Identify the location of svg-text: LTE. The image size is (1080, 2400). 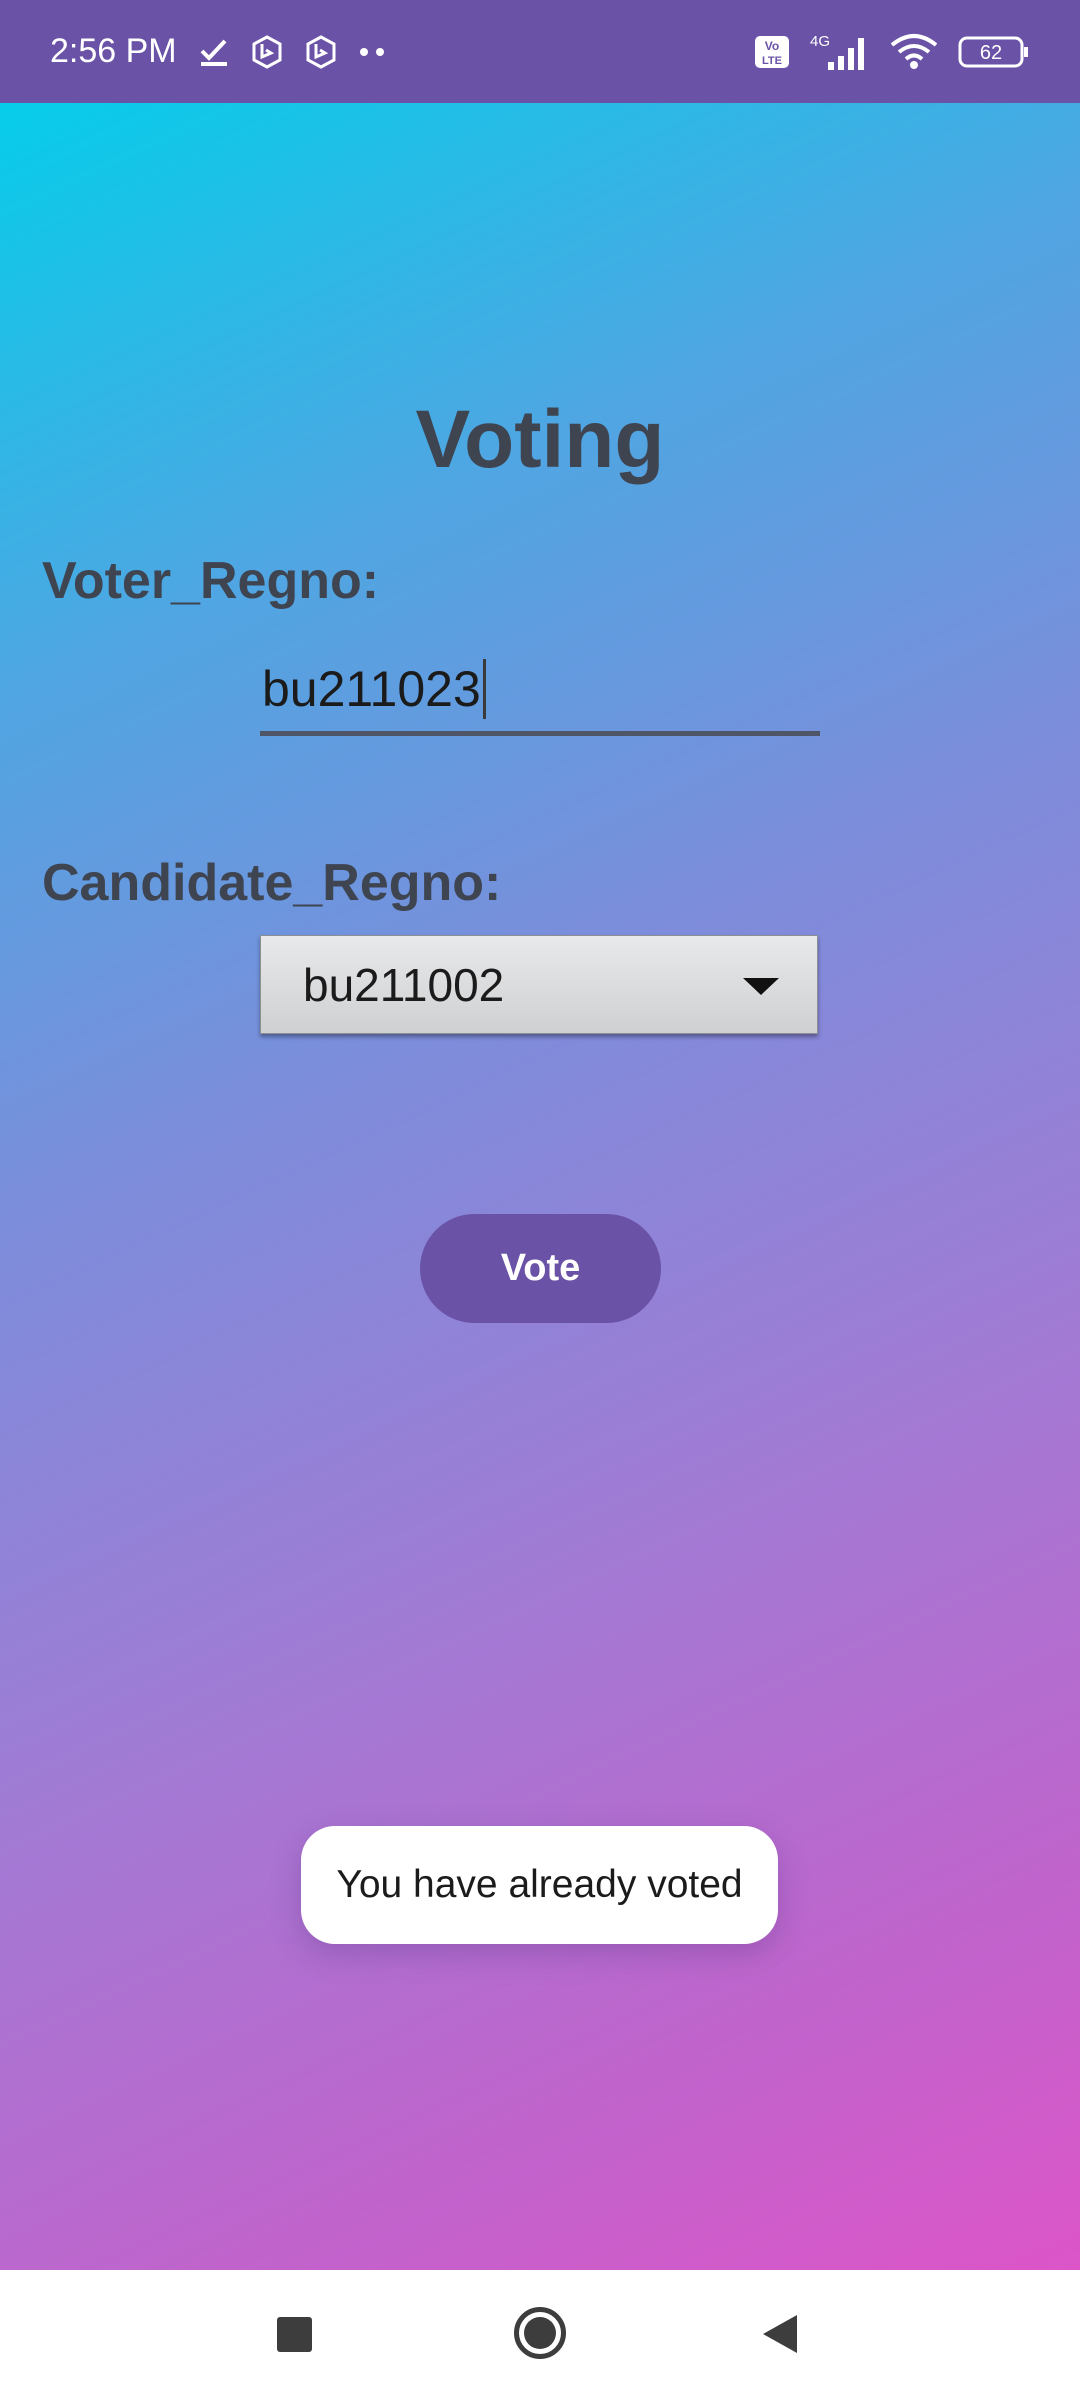
(772, 61).